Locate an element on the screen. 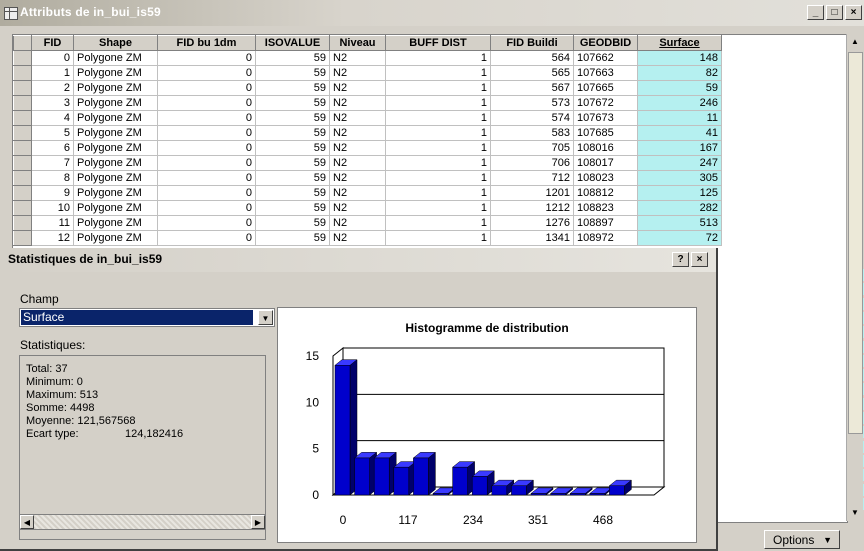 The image size is (864, 551). table-cell: 11 is located at coordinates (679, 118).